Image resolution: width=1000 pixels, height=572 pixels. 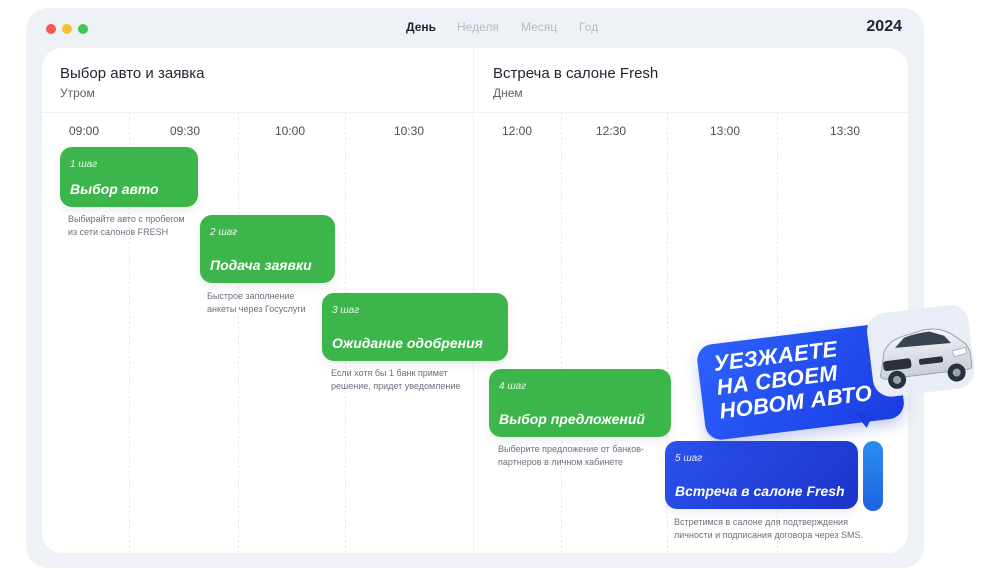 What do you see at coordinates (725, 131) in the screenshot?
I see `time-label: 13:00` at bounding box center [725, 131].